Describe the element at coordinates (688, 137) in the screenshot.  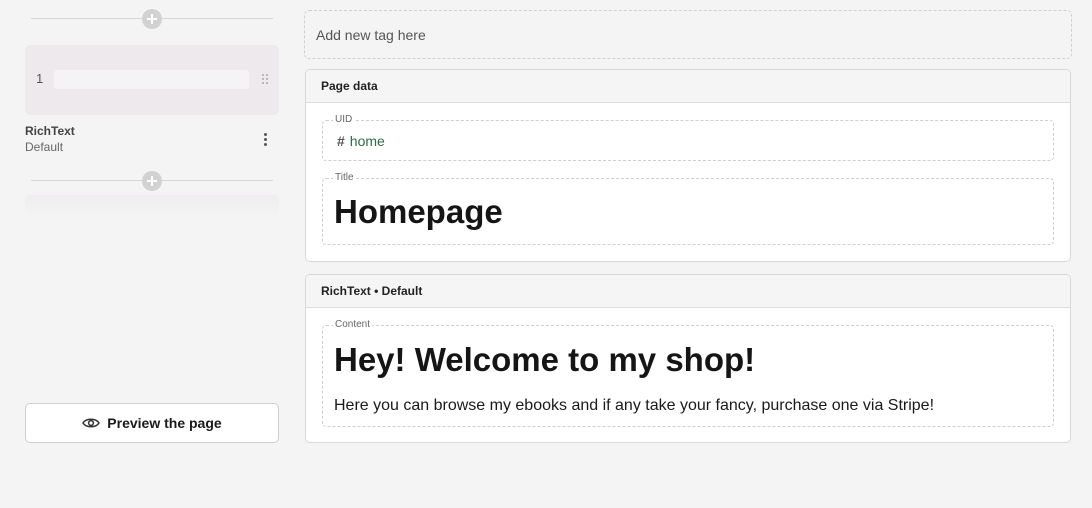
I see `uid-field: UID # home` at that location.